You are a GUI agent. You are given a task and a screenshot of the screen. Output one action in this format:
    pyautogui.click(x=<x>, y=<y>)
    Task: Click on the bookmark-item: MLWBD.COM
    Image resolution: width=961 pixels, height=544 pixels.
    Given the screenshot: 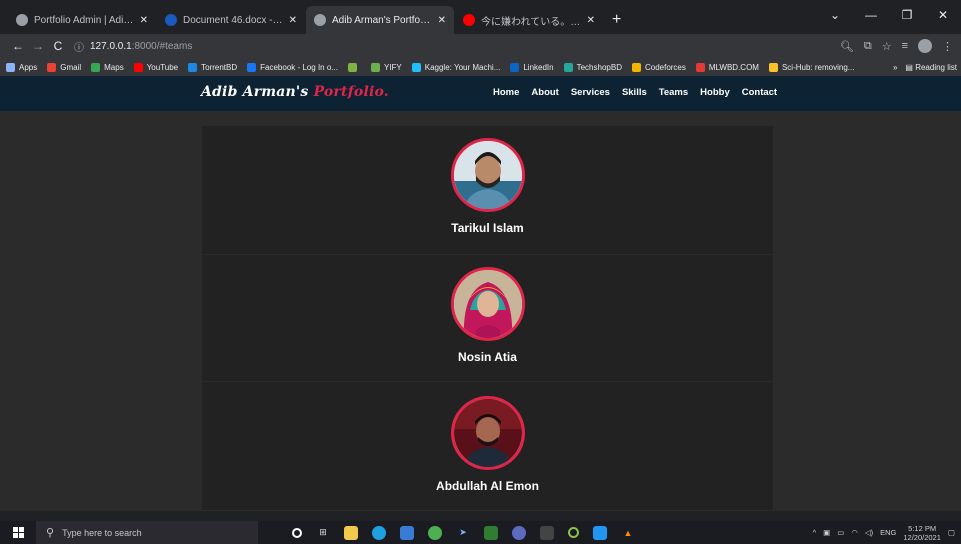 What is the action you would take?
    pyautogui.click(x=727, y=67)
    